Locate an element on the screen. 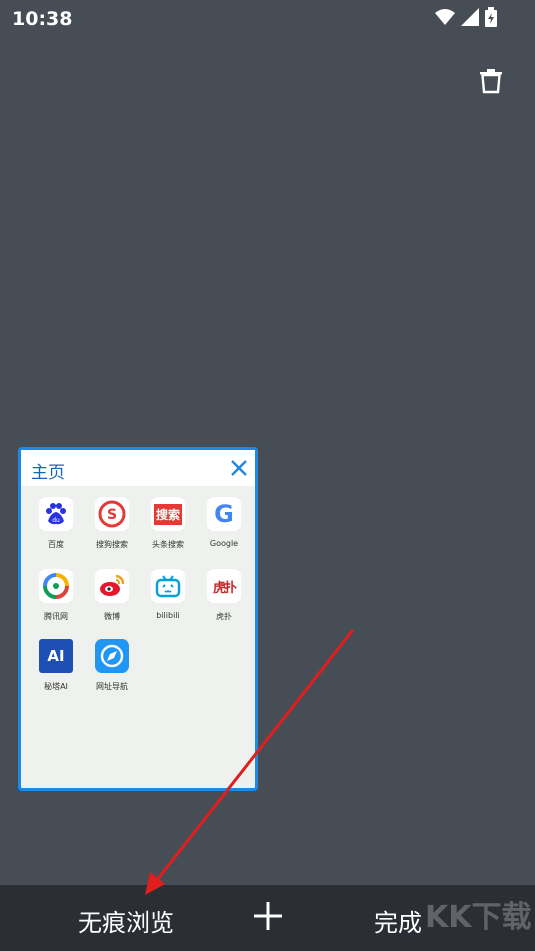  shortcut-tencent: 腾讯网 is located at coordinates (56, 602).